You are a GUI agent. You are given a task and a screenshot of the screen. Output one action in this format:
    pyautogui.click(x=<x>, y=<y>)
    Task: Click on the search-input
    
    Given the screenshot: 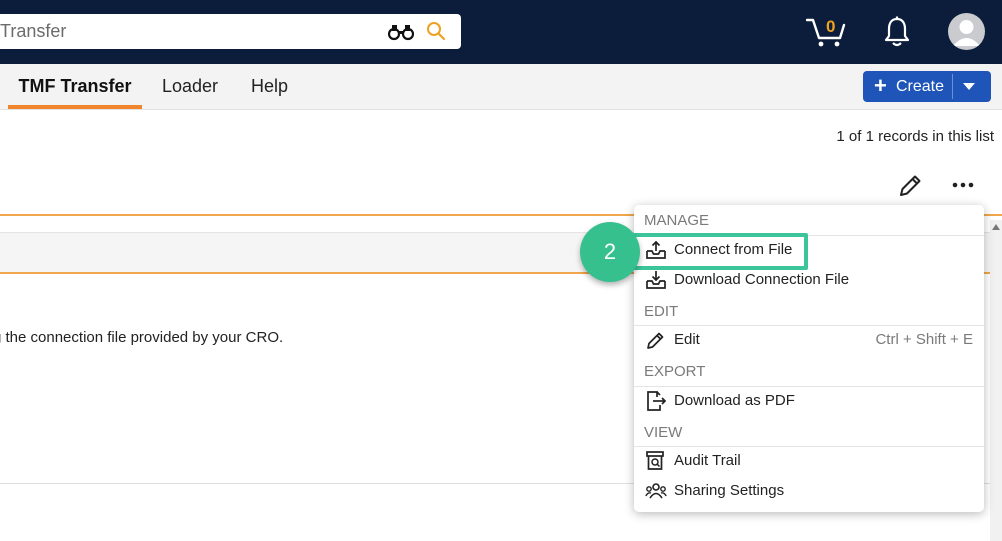 What is the action you would take?
    pyautogui.click(x=180, y=31)
    